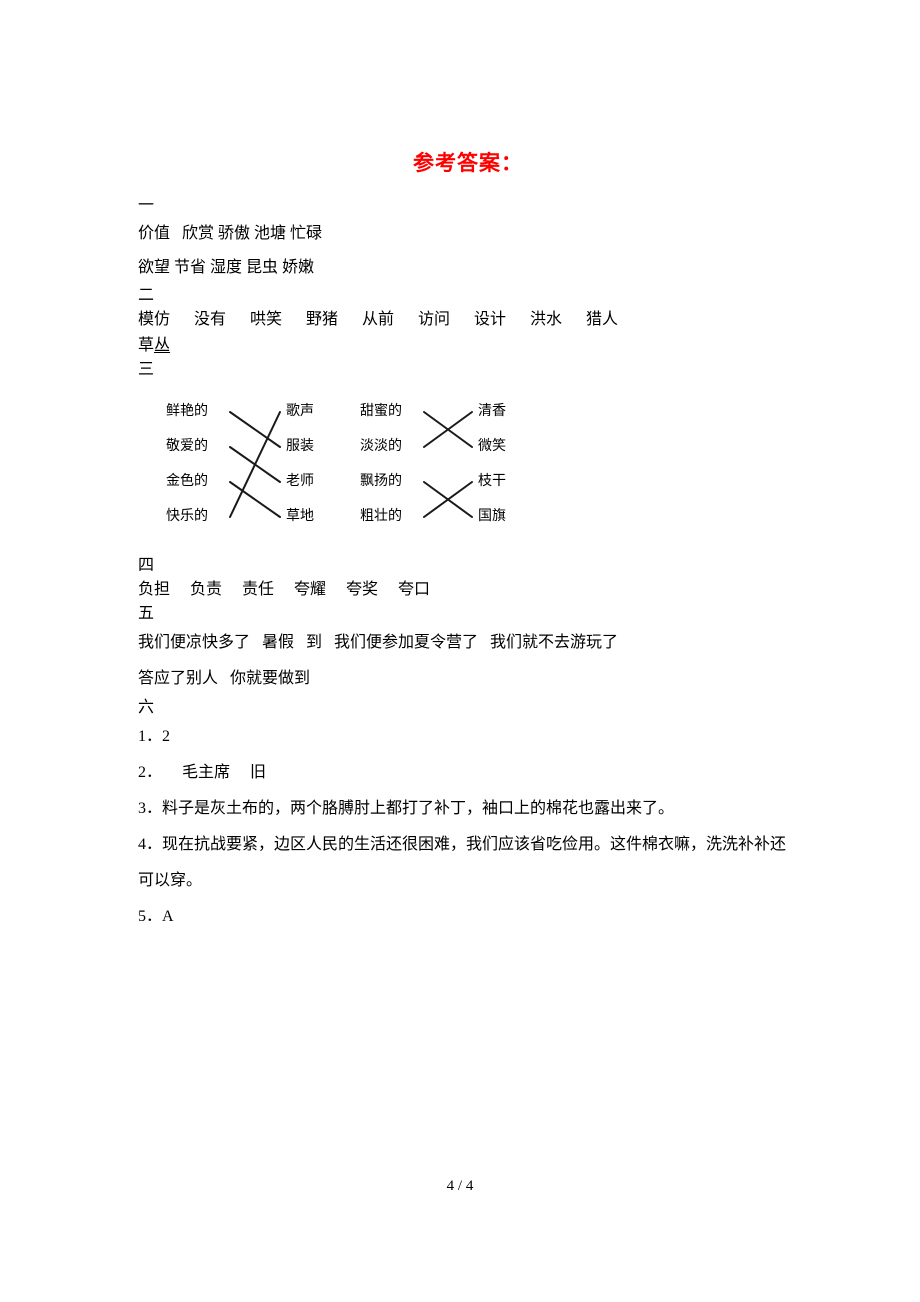 The image size is (920, 1302). I want to click on section-four-line-1: 负担 负责 责任 夸耀 夸奖 夸口, so click(284, 590).